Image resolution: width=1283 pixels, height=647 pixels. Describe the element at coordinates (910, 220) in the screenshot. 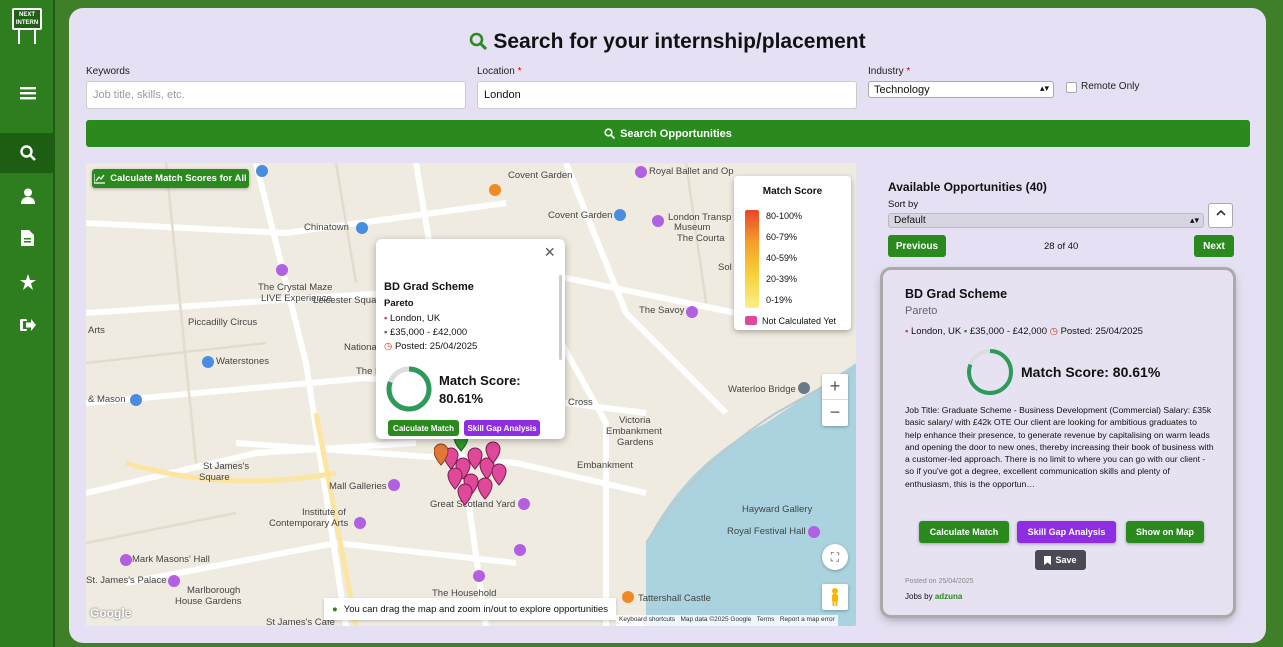

I see `sort-value: Default` at that location.